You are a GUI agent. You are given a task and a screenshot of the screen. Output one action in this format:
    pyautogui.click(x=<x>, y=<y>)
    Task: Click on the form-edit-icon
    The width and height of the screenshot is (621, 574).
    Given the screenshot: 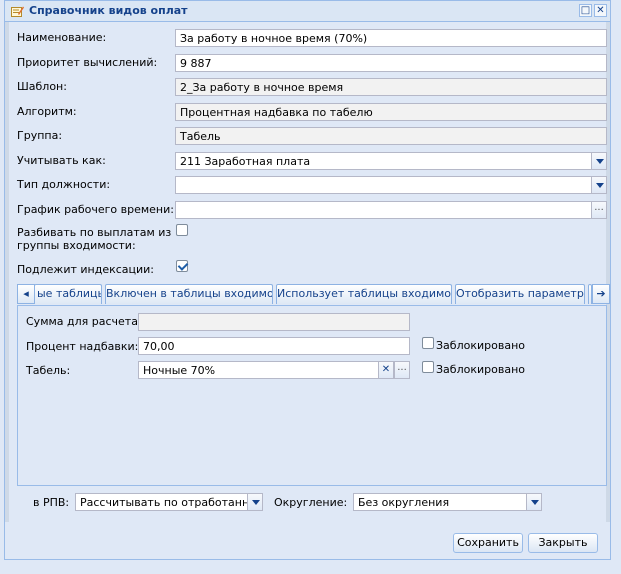 What is the action you would take?
    pyautogui.click(x=17, y=11)
    